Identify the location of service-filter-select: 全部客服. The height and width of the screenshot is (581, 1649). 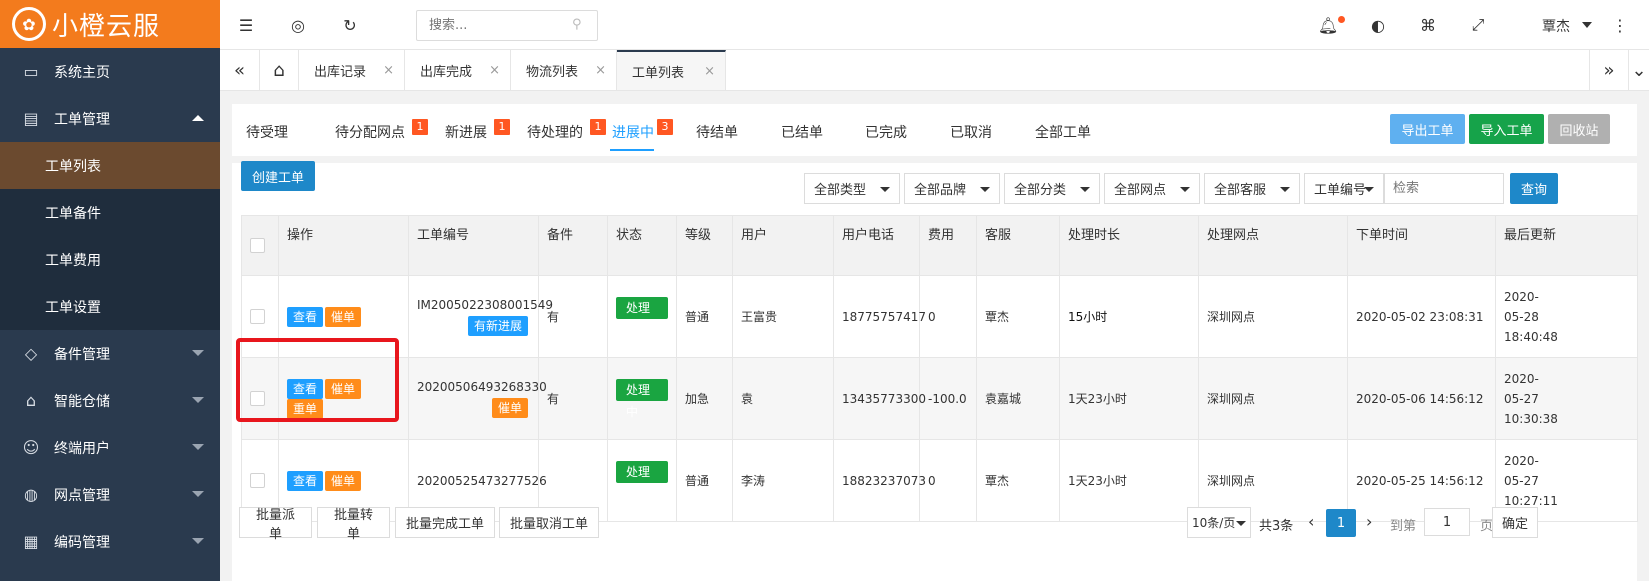
(1252, 188).